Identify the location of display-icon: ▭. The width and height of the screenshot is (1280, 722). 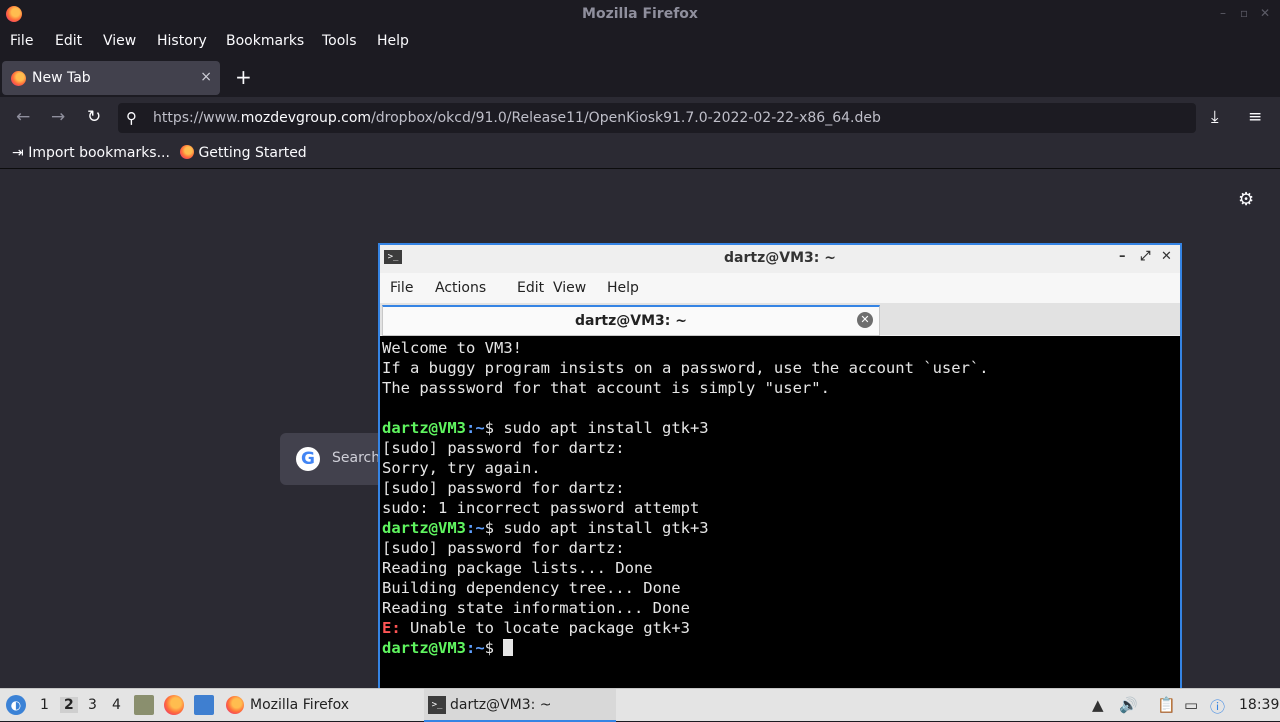
(1191, 705).